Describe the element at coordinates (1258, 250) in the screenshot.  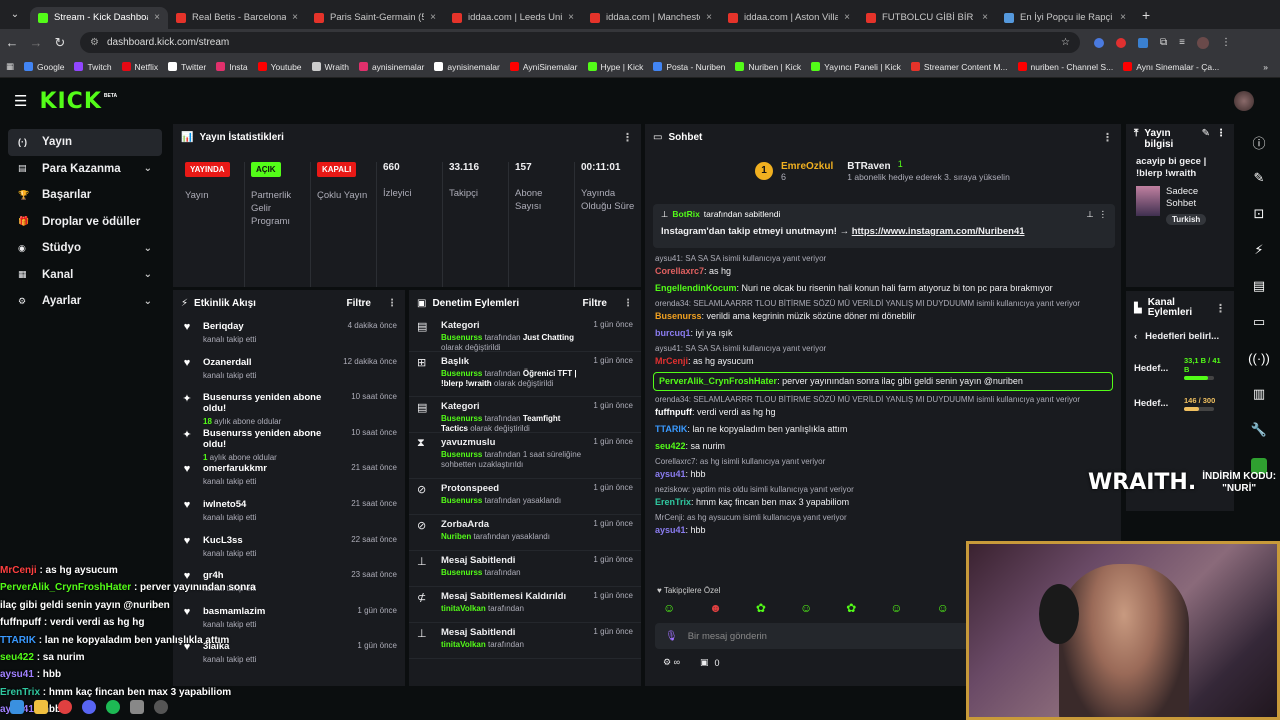
I see `lightning-icon: ⚡` at that location.